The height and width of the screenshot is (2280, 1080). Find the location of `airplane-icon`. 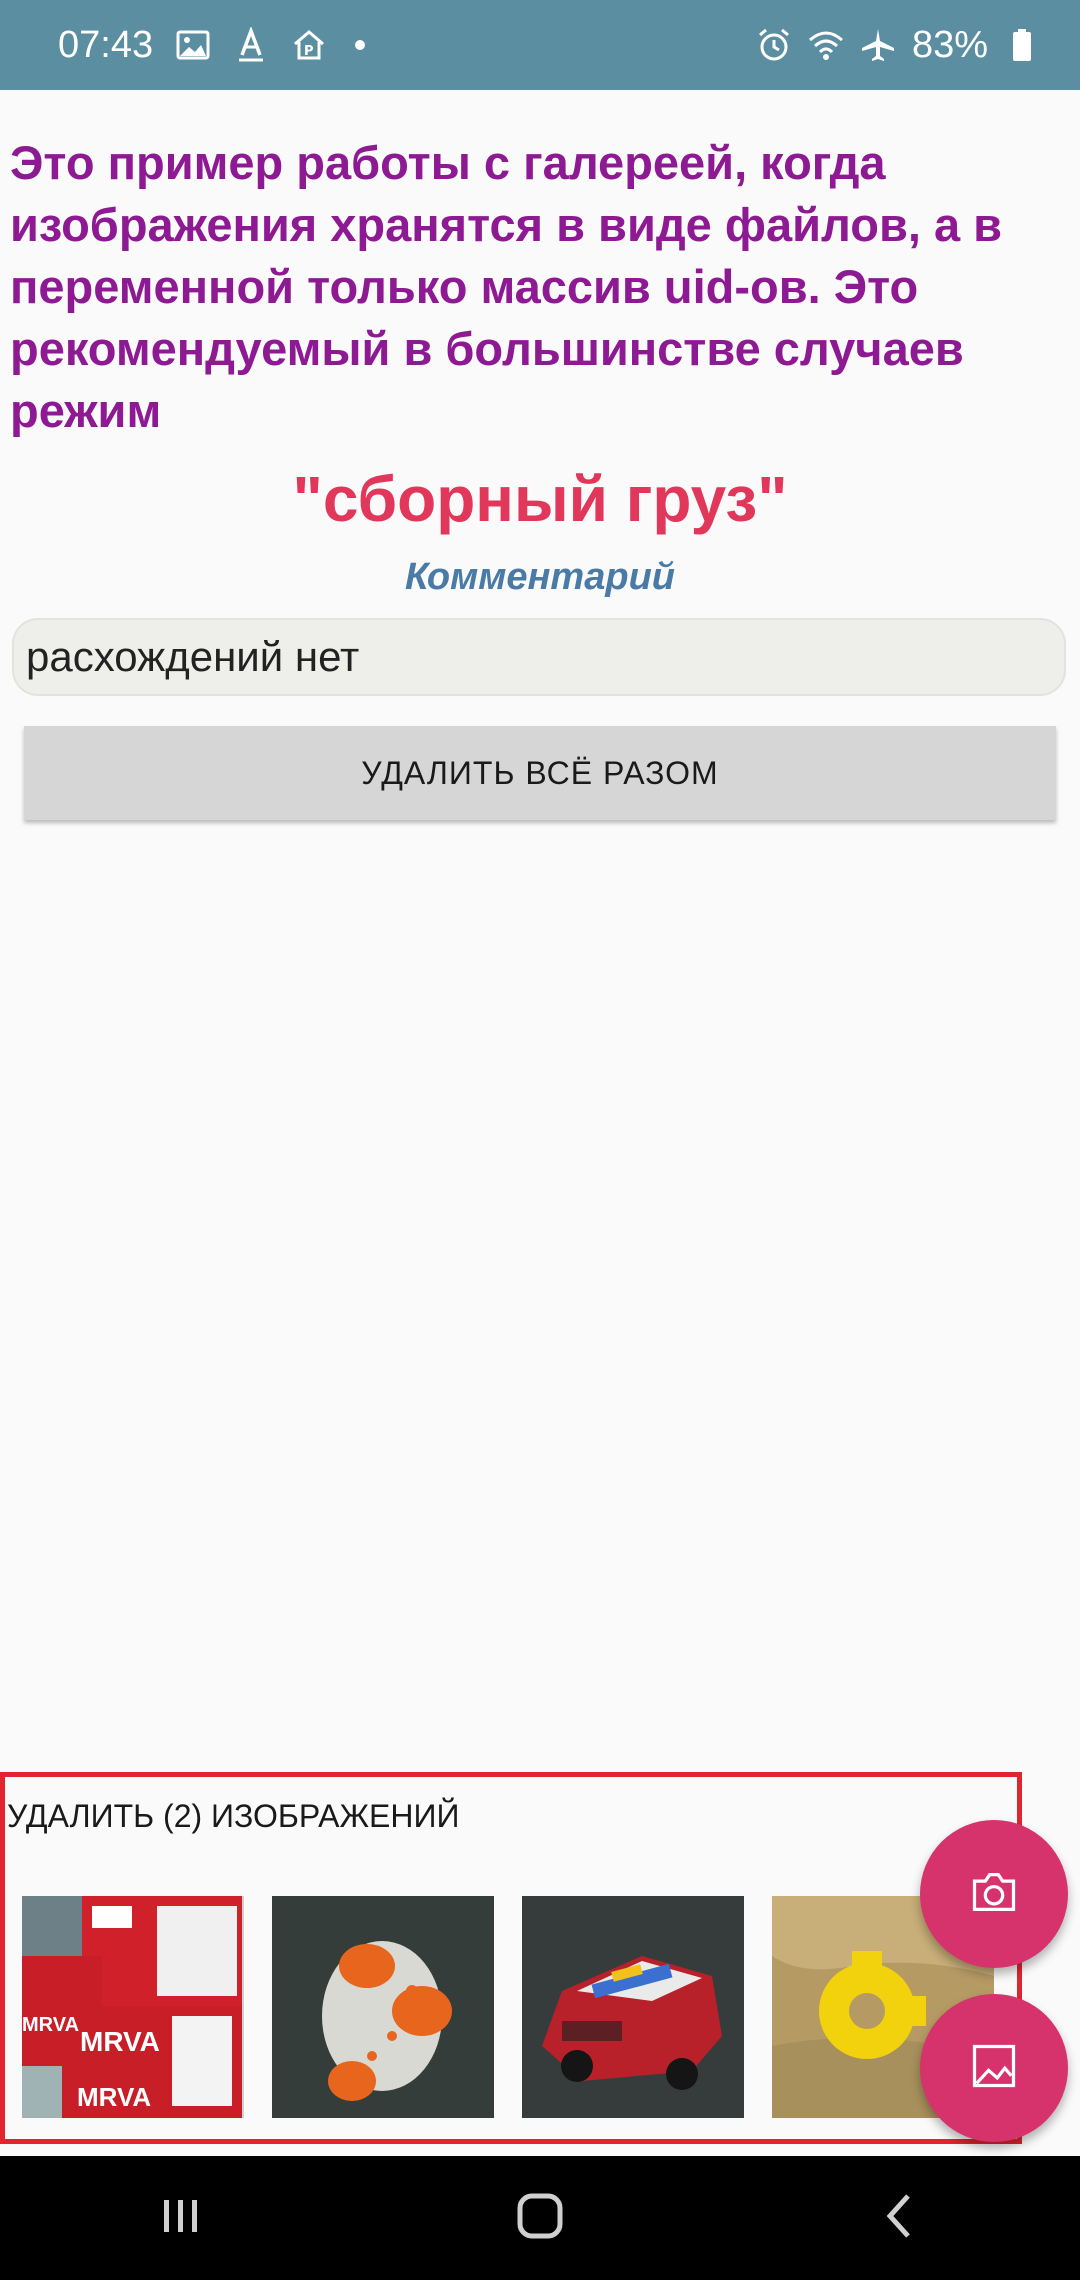

airplane-icon is located at coordinates (878, 45).